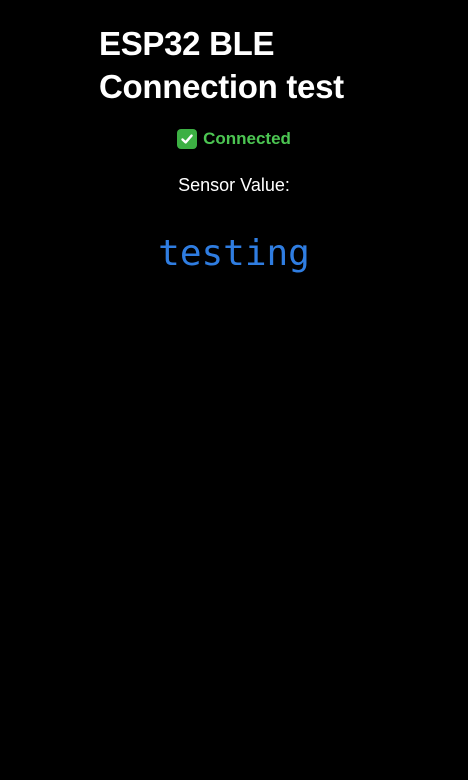 The height and width of the screenshot is (780, 468). Describe the element at coordinates (221, 86) in the screenshot. I see `page-title-line-2: Connection test` at that location.